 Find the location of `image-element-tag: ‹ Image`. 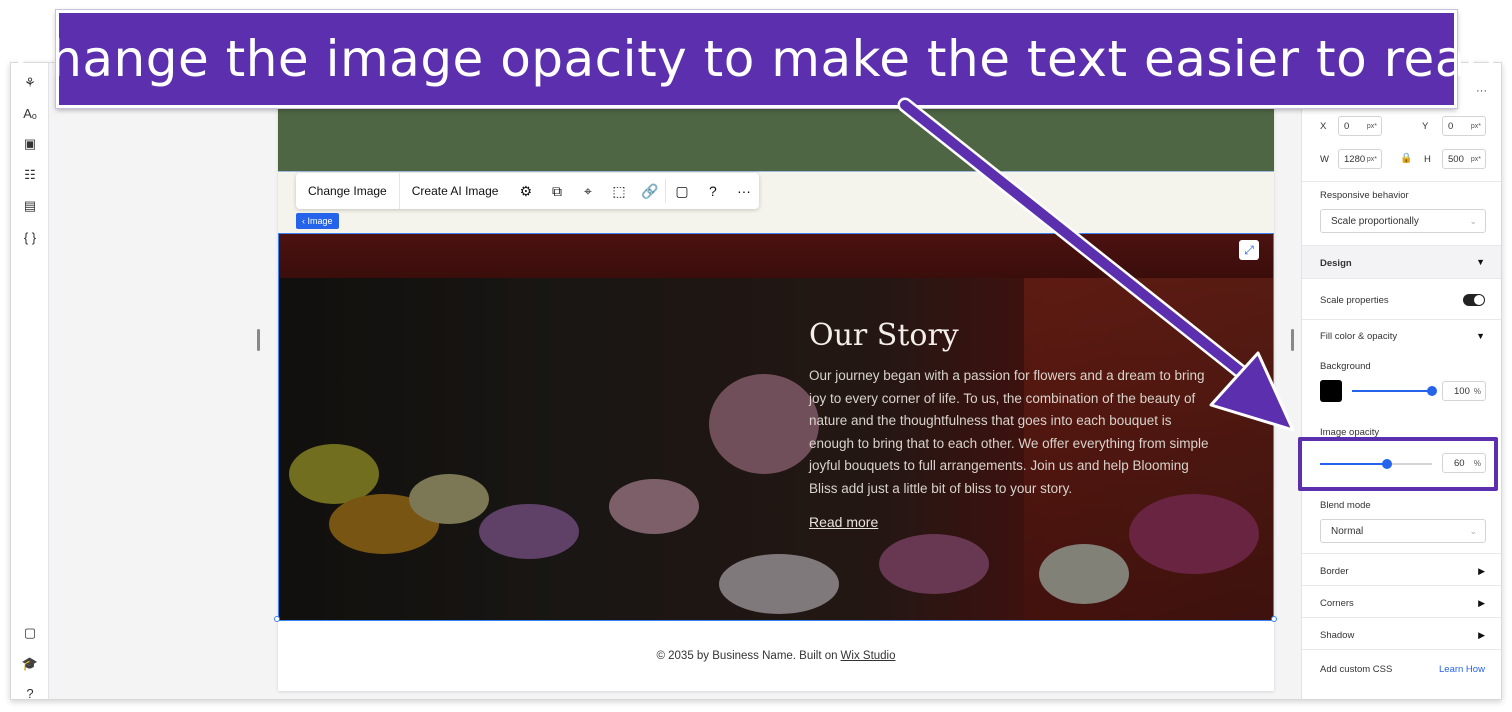

image-element-tag: ‹ Image is located at coordinates (317, 221).